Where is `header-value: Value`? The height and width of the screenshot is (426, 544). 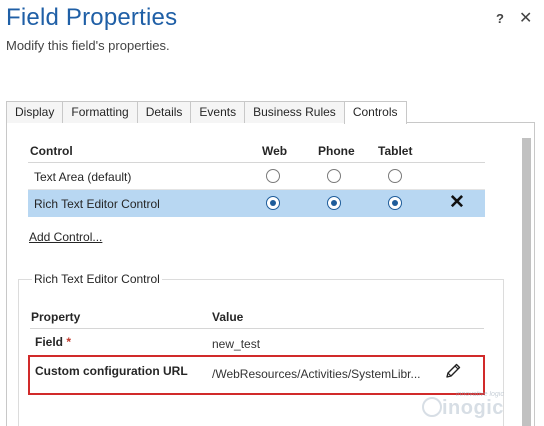
header-value: Value is located at coordinates (228, 317).